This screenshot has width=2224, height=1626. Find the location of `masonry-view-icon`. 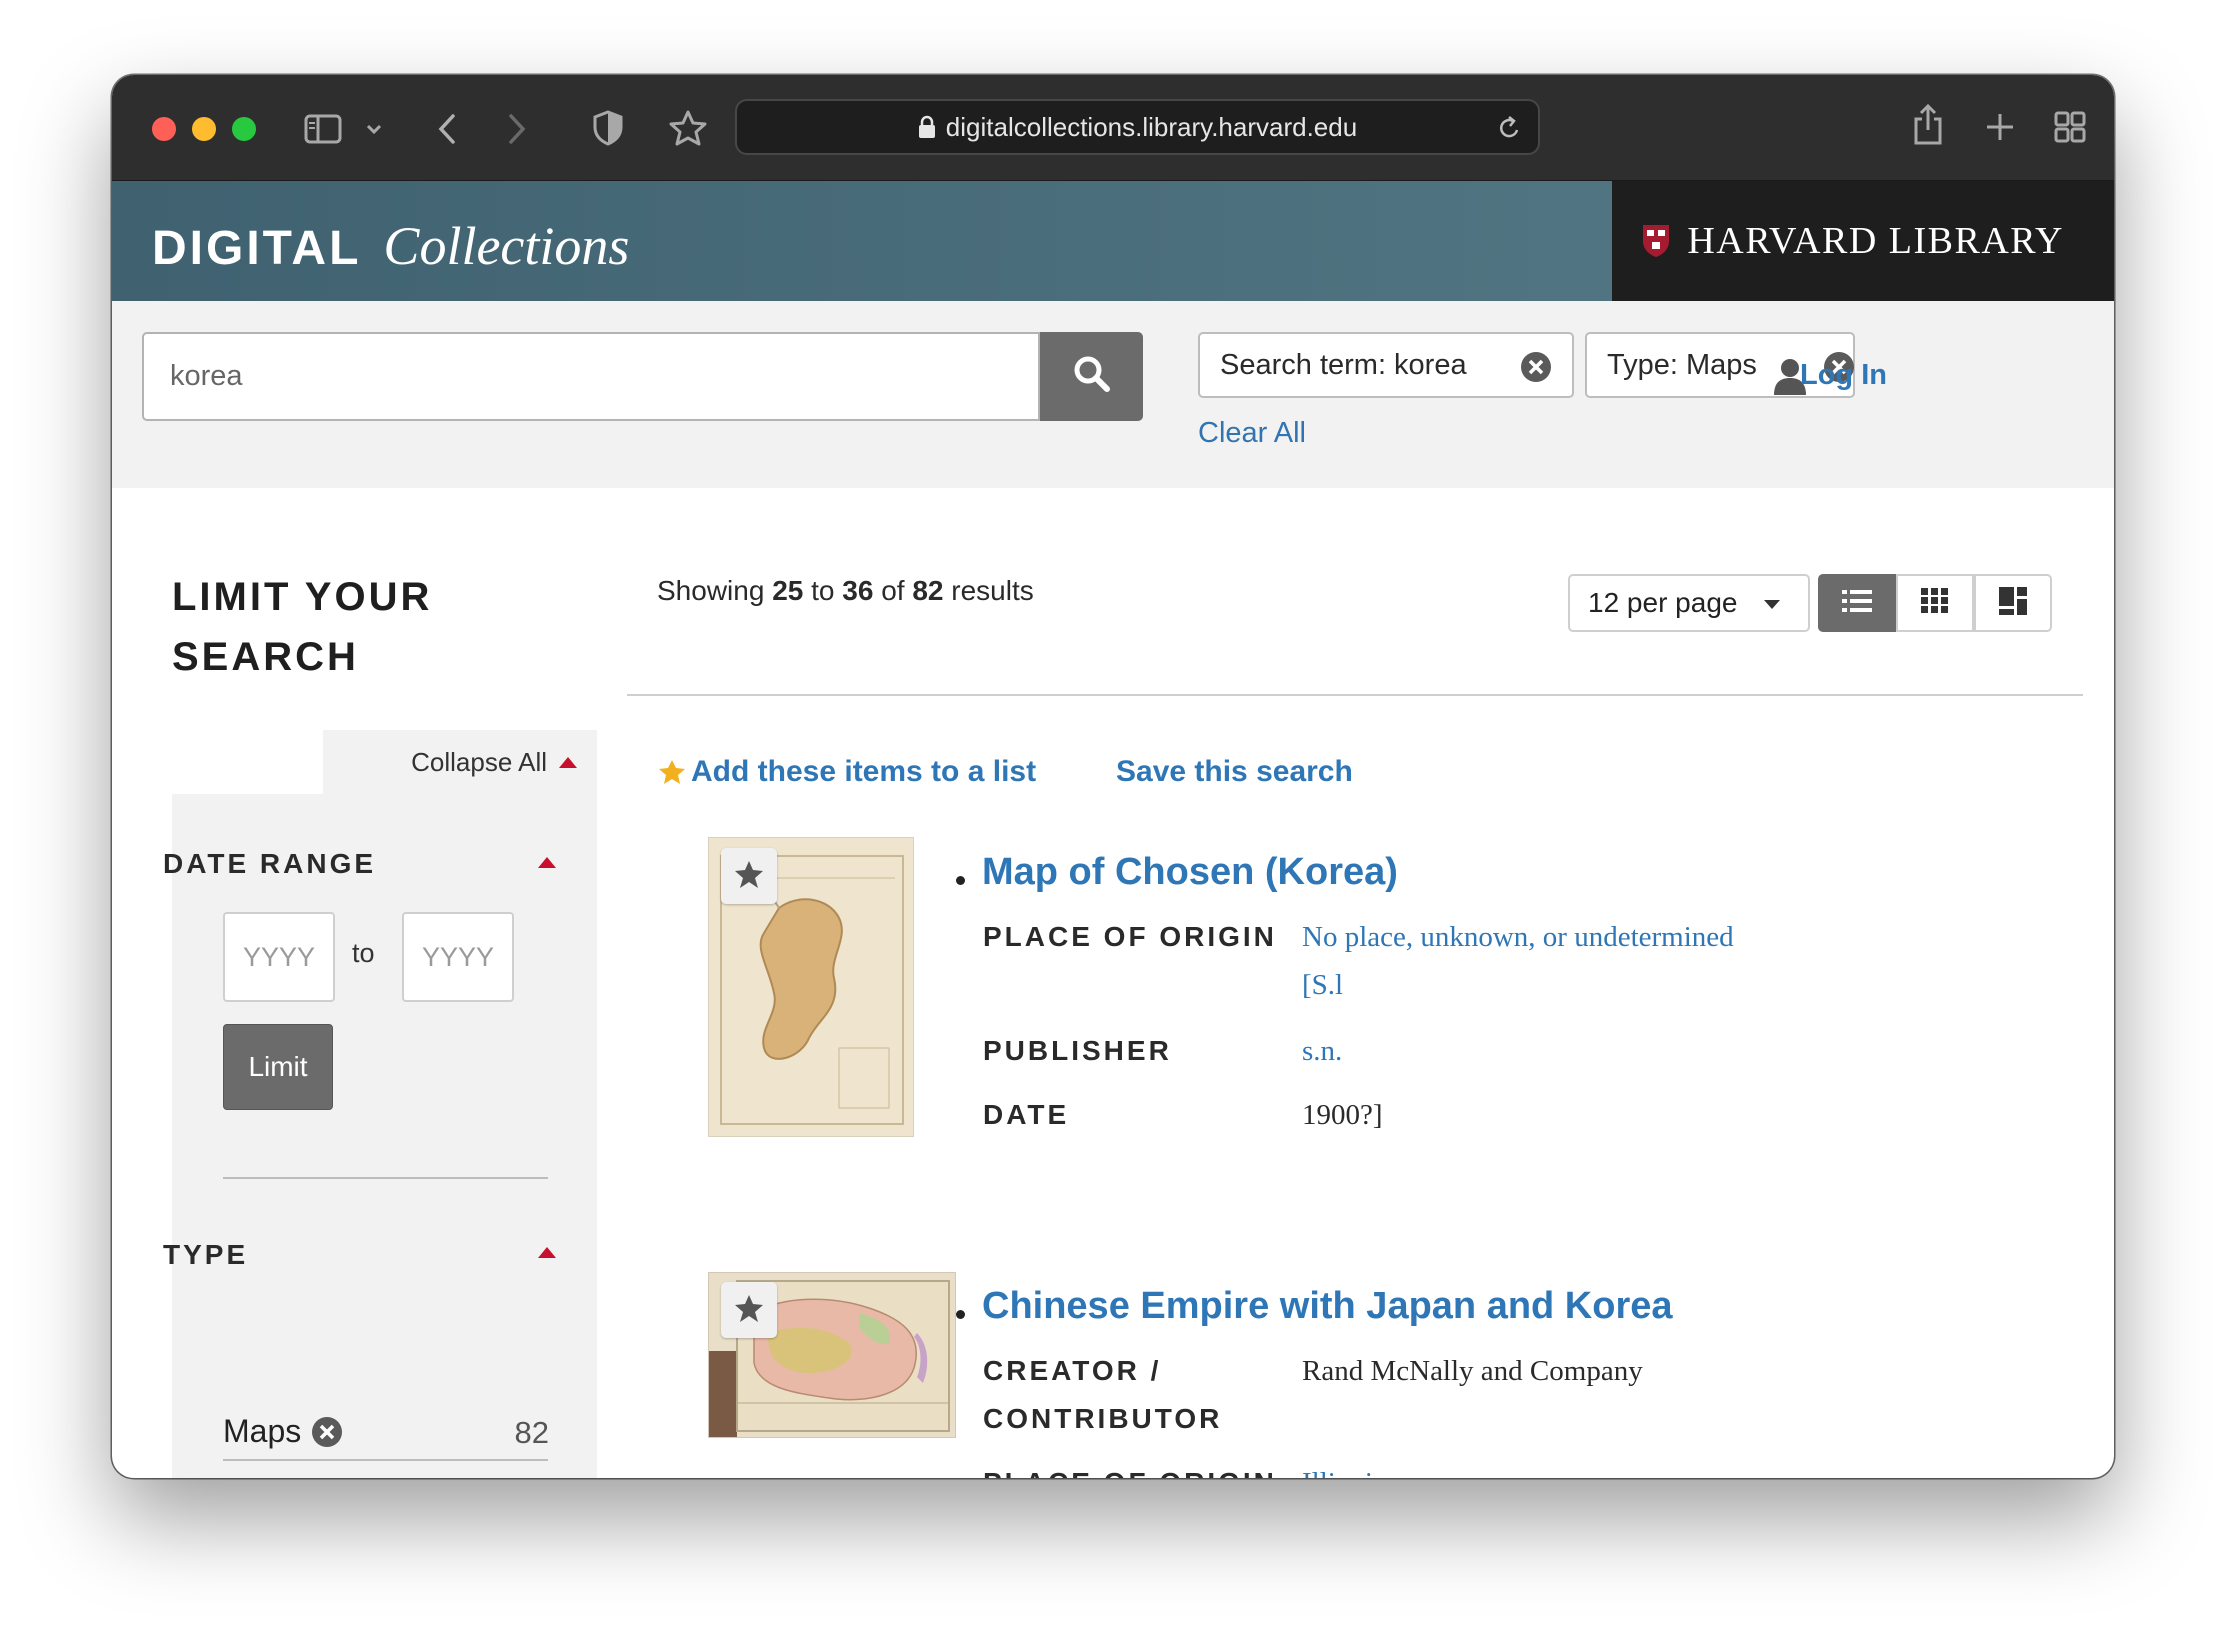

masonry-view-icon is located at coordinates (2013, 603).